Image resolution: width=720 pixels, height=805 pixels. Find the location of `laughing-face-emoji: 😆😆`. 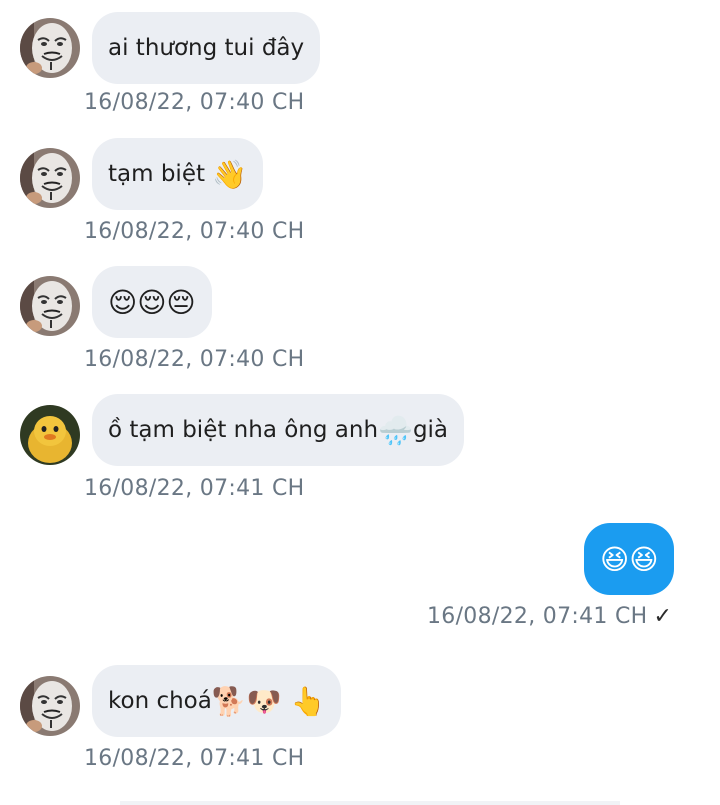

laughing-face-emoji: 😆😆 is located at coordinates (629, 559).